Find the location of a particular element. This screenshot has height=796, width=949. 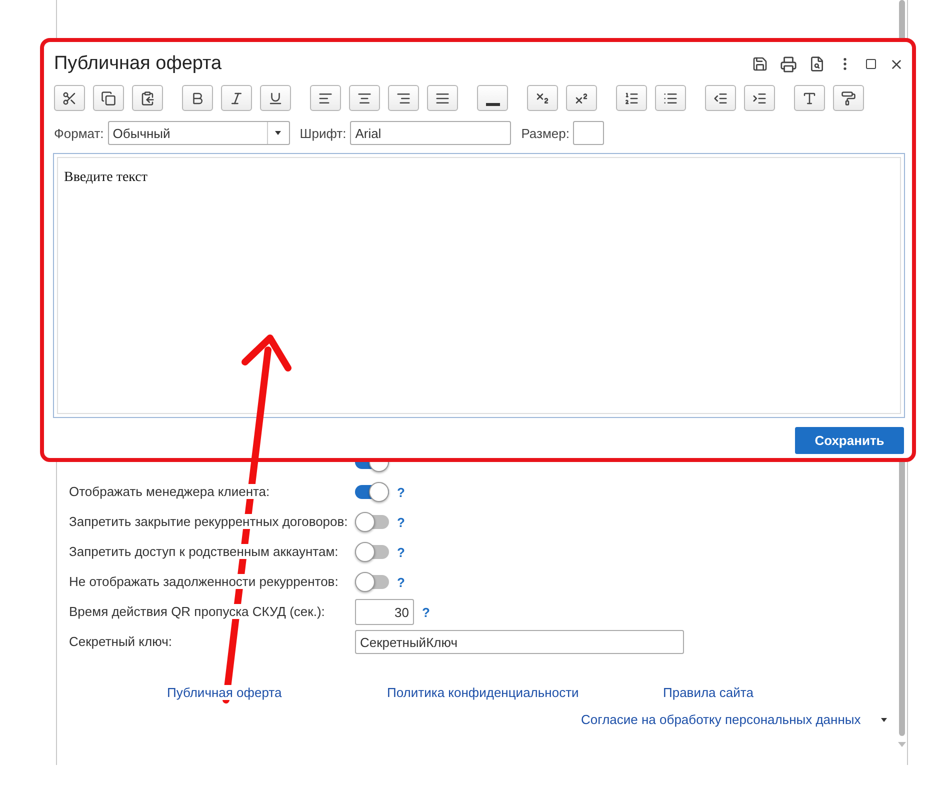

dropdown-caret-icon is located at coordinates (883, 720).